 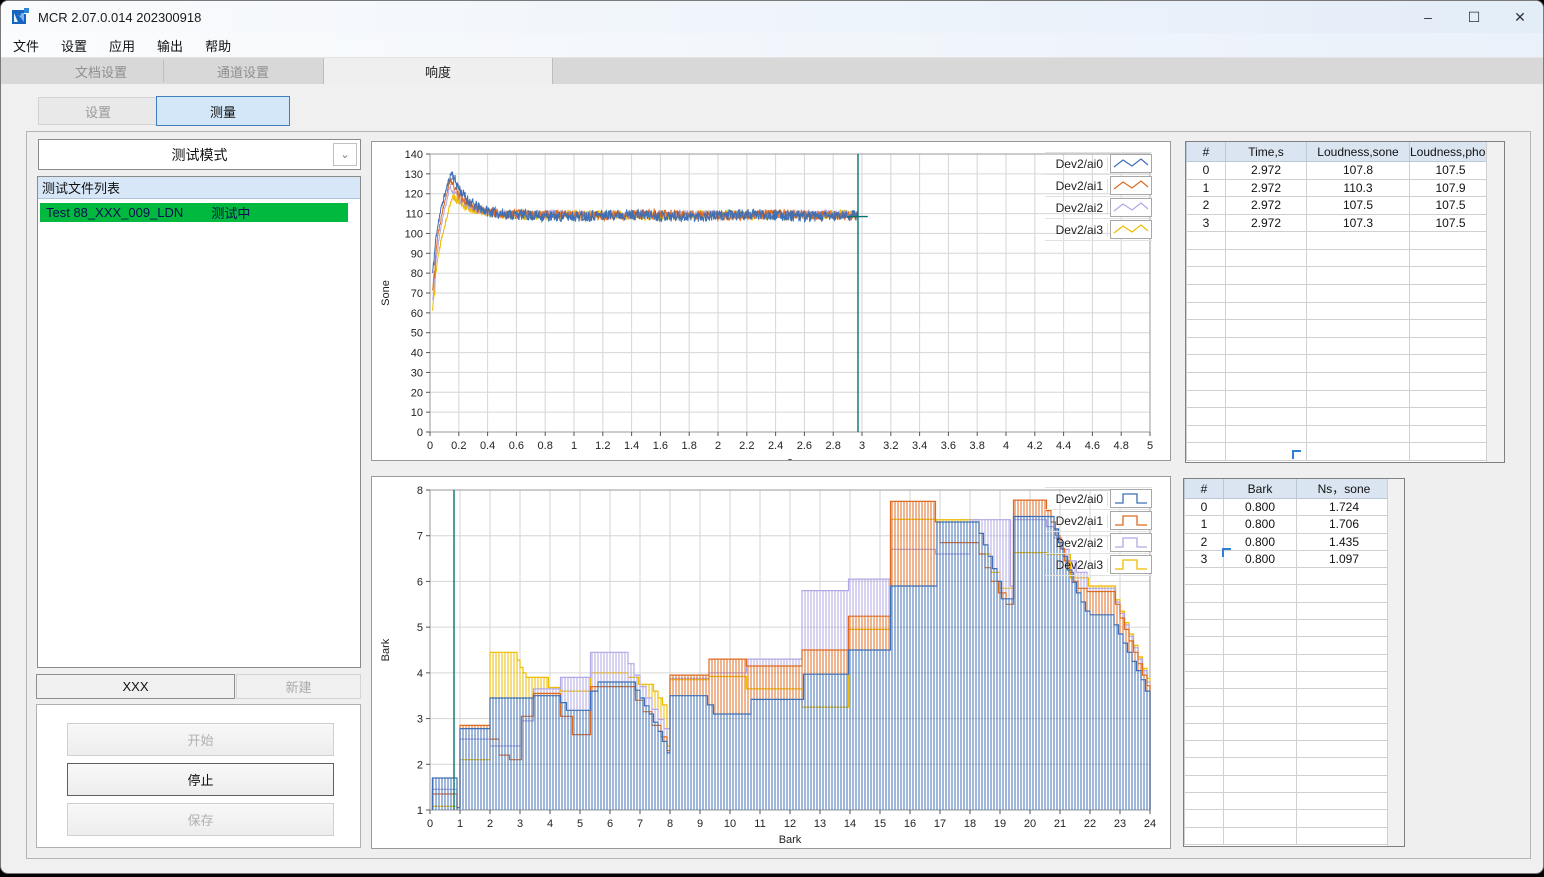 I want to click on table-row: 3 2.972 107.3 107.5, so click(x=1339, y=223).